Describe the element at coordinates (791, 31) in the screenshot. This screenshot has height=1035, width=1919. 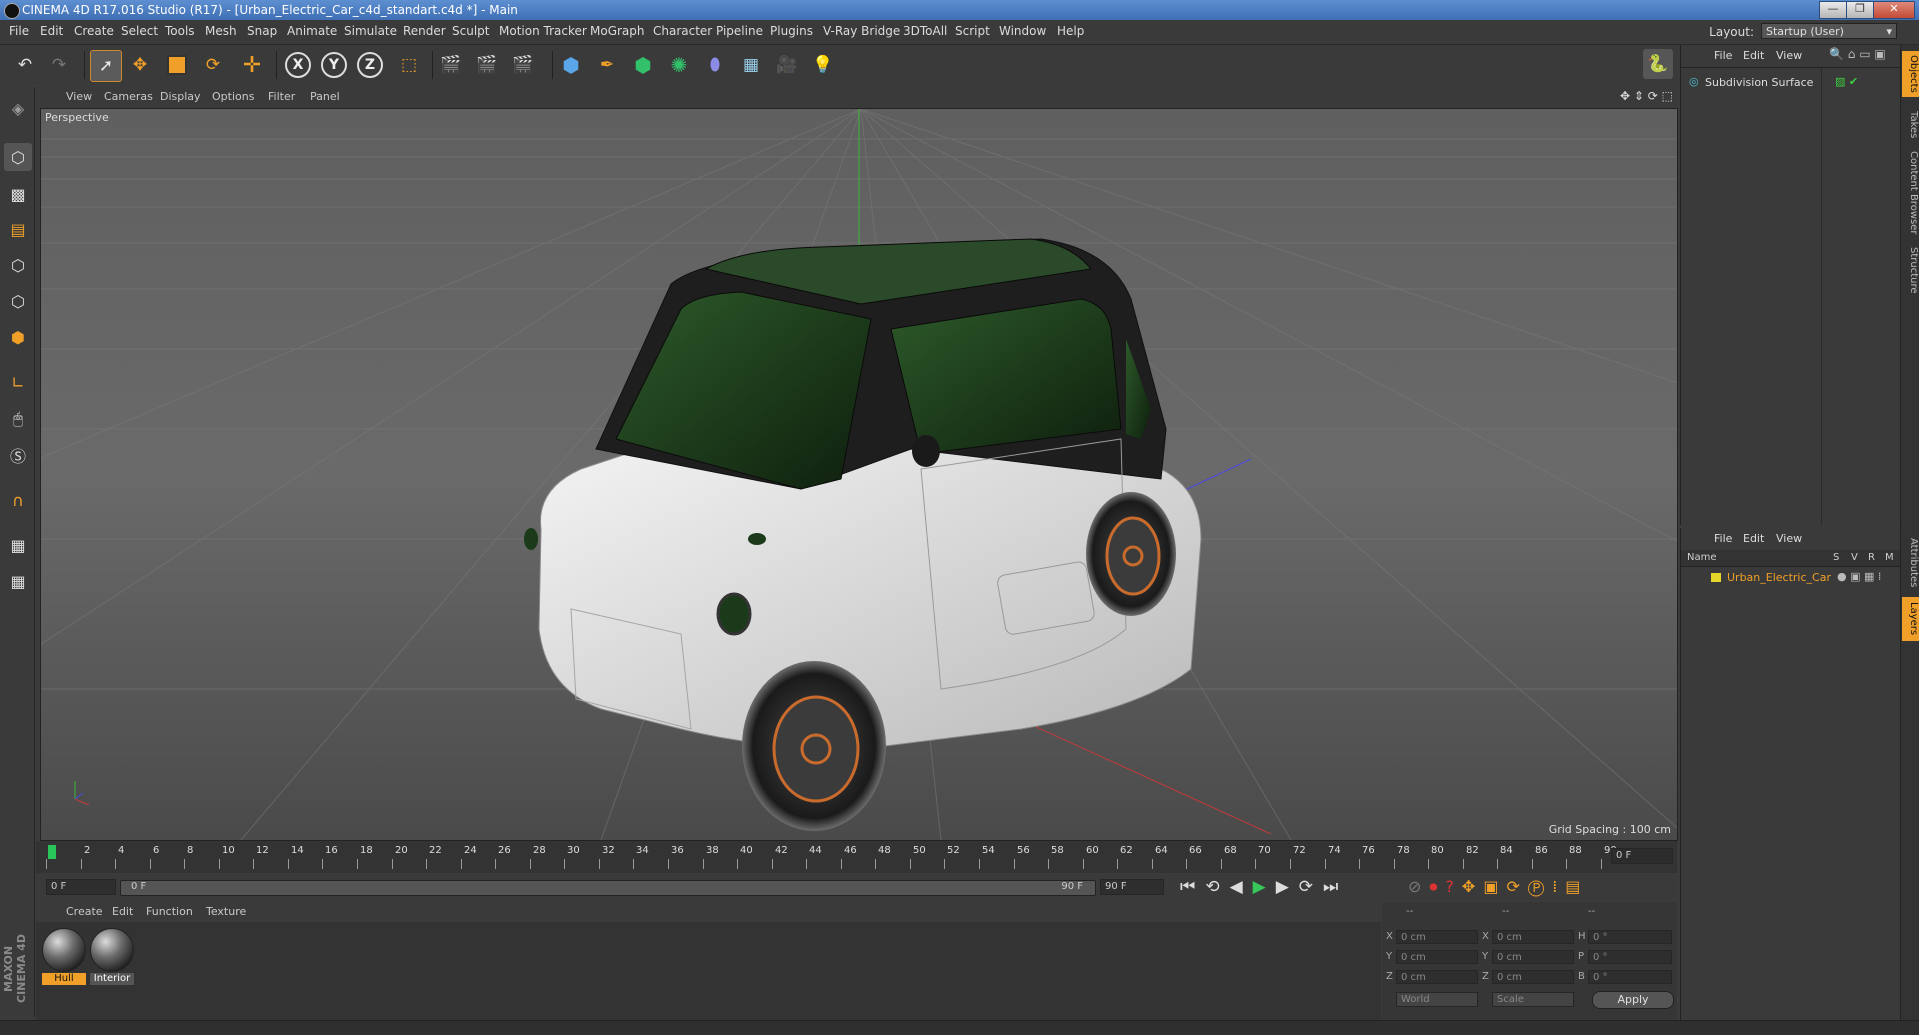
I see `menu-plugins: Plugins` at that location.